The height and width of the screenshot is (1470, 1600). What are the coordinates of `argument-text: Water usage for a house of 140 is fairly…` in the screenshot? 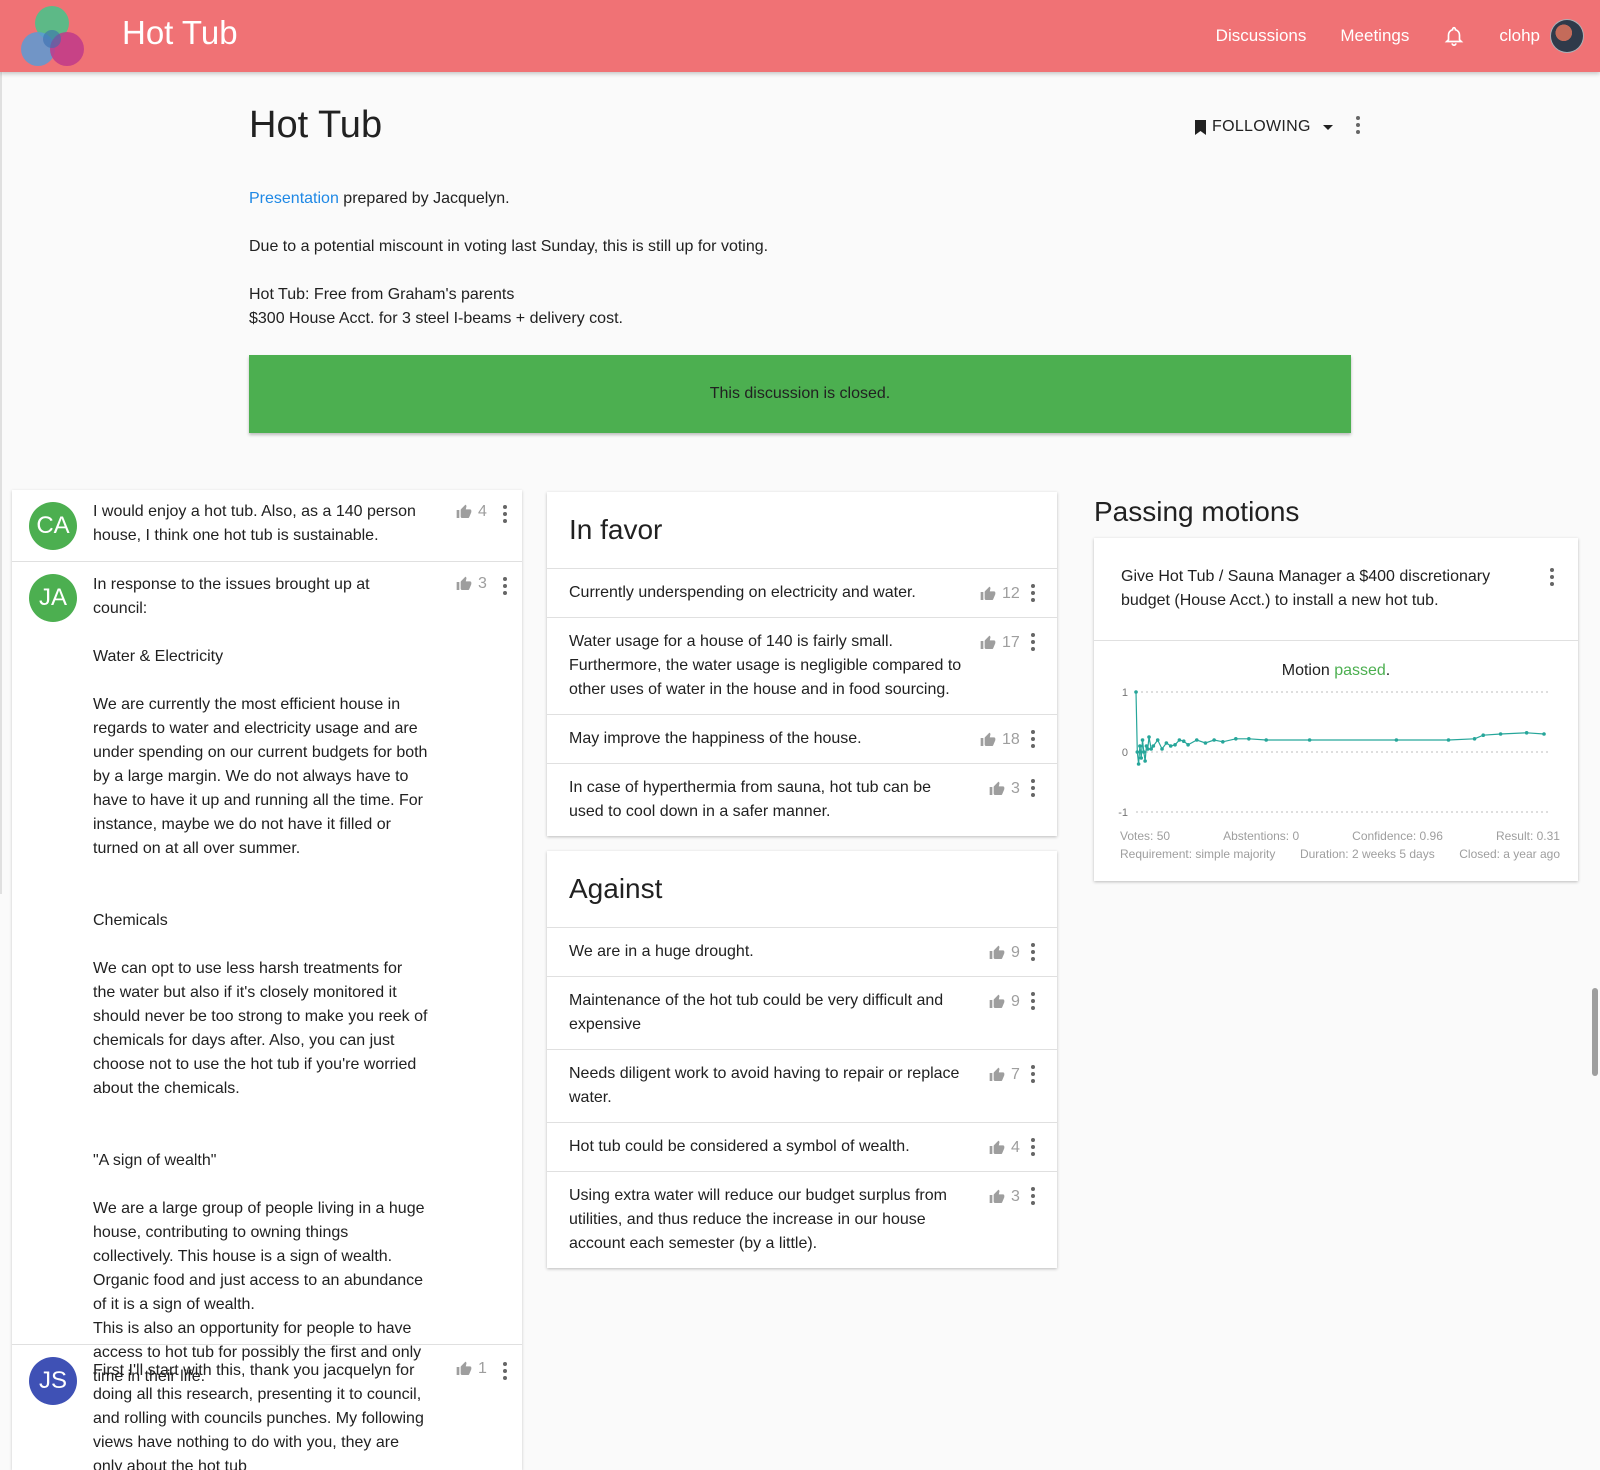 It's located at (765, 665).